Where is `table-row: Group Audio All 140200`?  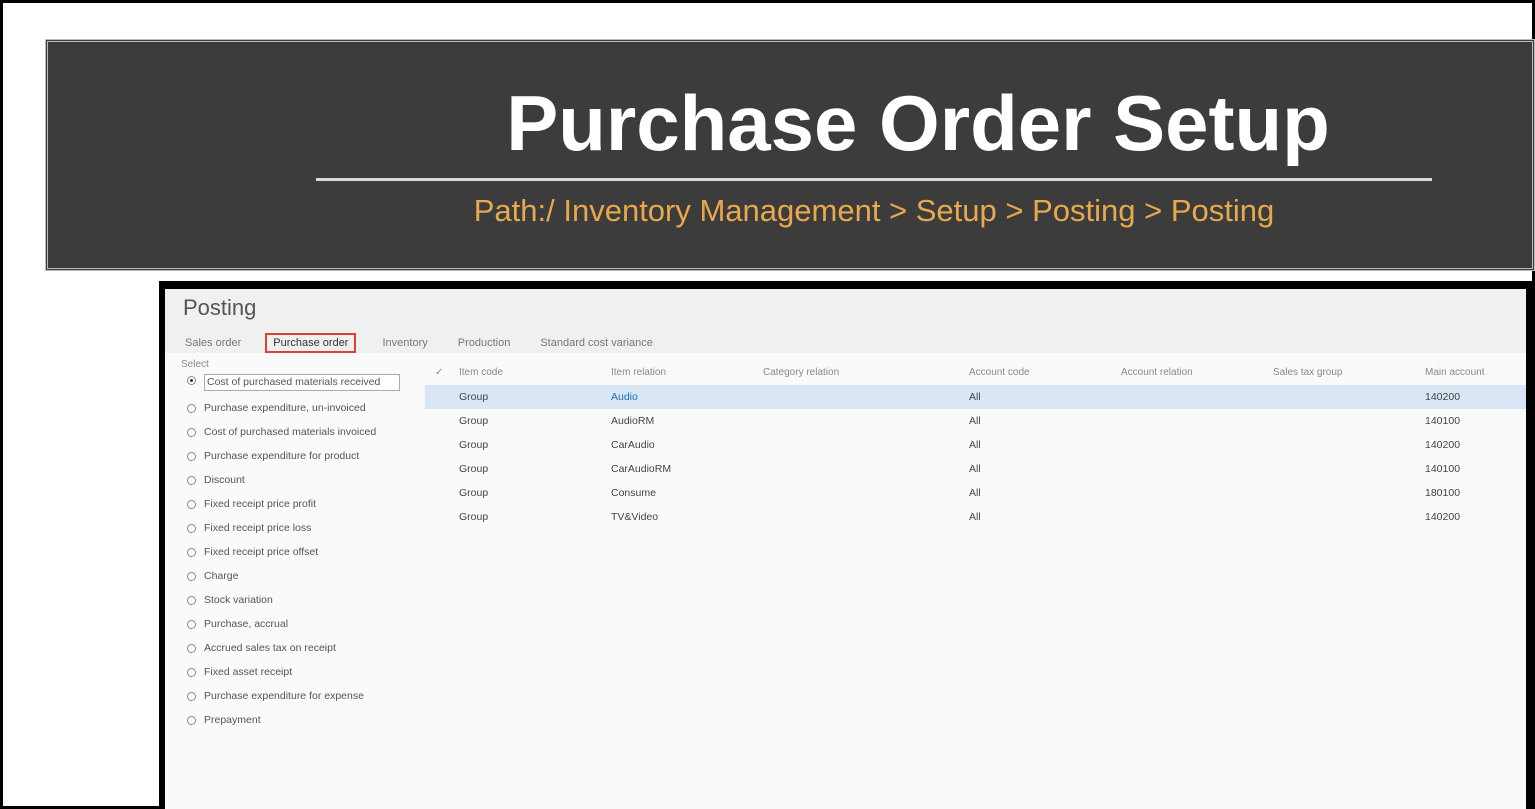
table-row: Group Audio All 140200 is located at coordinates (975, 397).